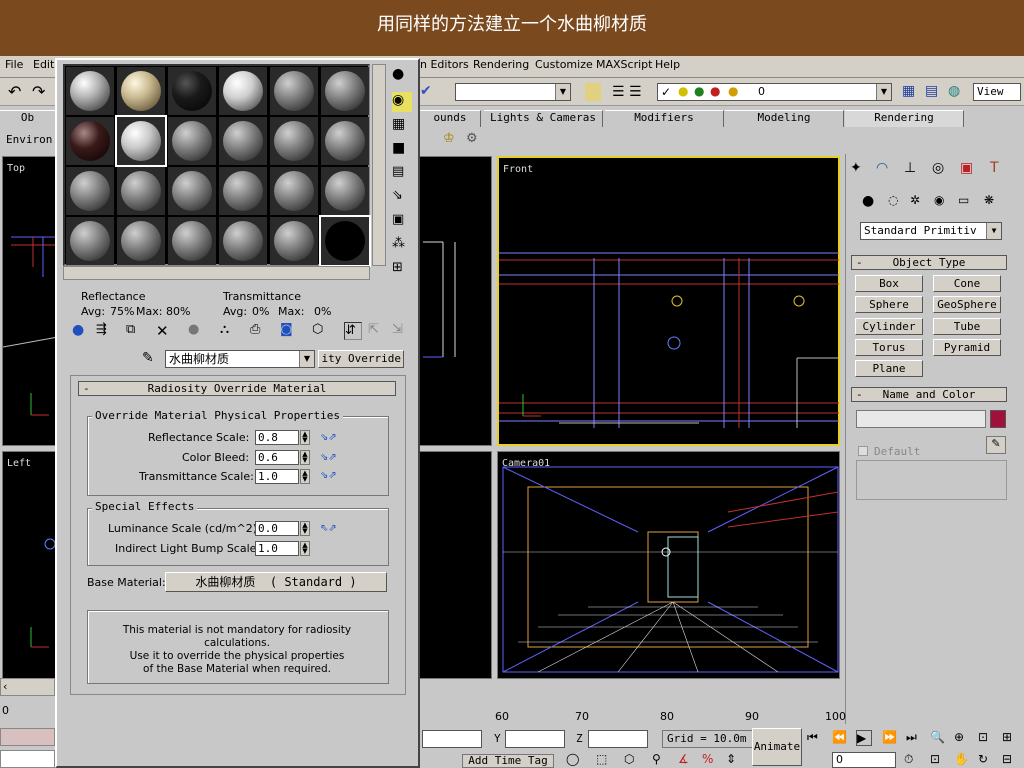 The height and width of the screenshot is (768, 1024). I want to click on modify-tab-icon: ◠, so click(886, 170).